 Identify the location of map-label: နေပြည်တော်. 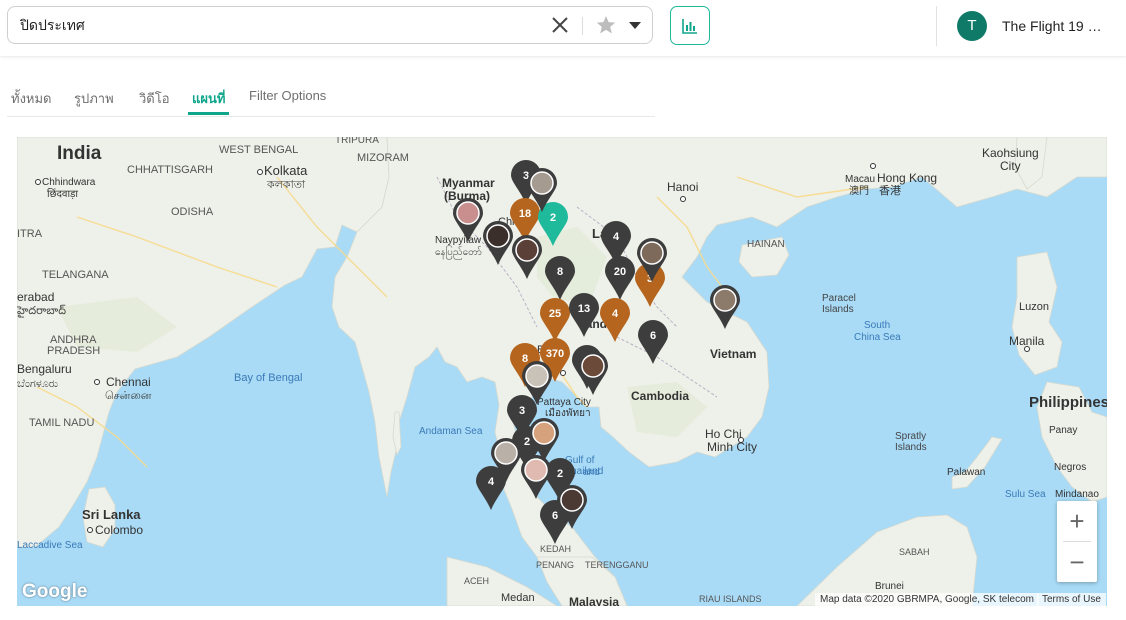
(458, 252).